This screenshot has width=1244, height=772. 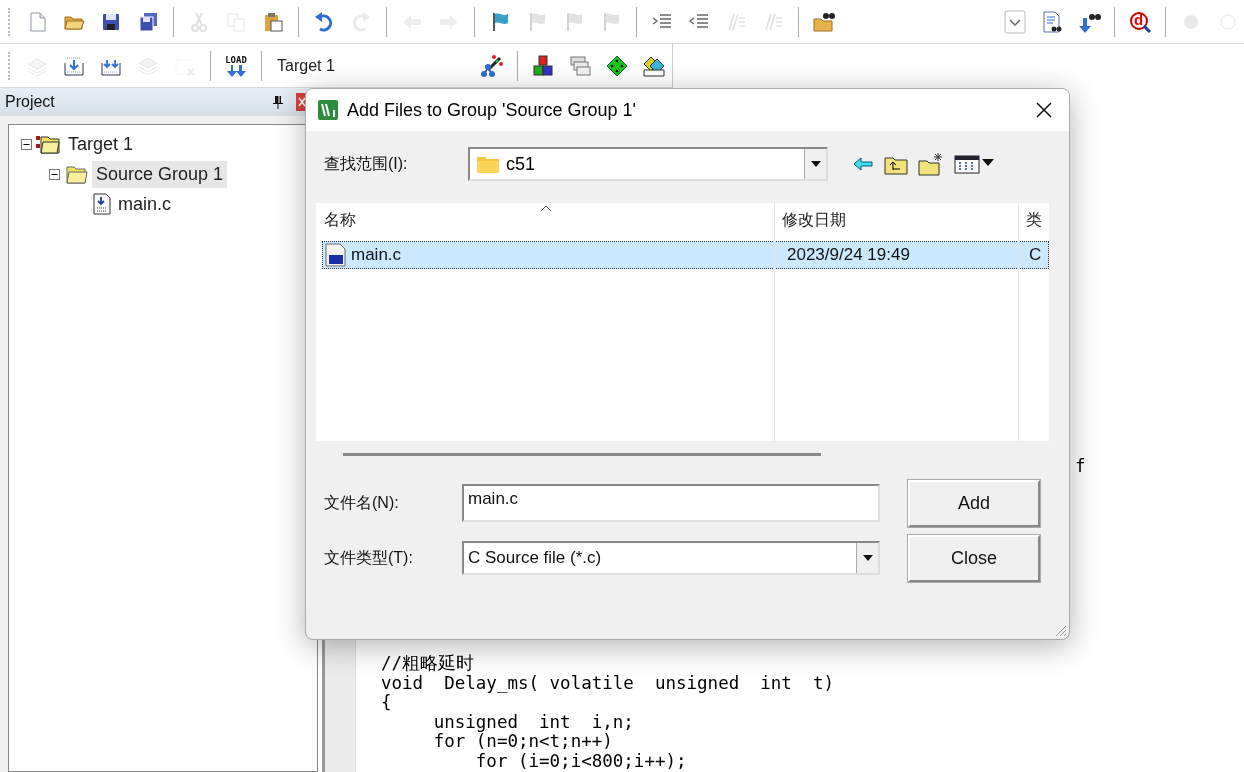 What do you see at coordinates (328, 110) in the screenshot?
I see `app-icon` at bounding box center [328, 110].